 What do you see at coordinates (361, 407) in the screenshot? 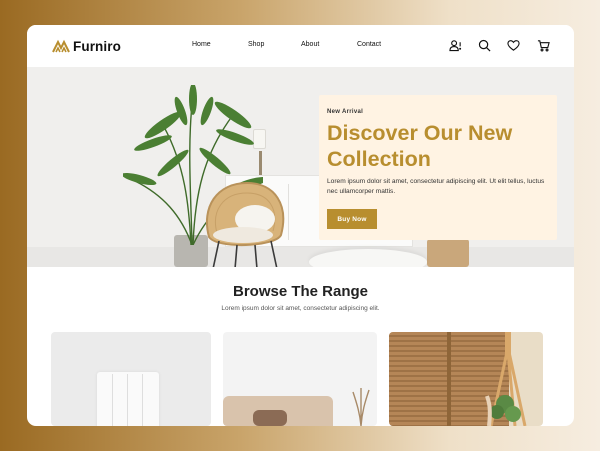
I see `dried-grass-image` at bounding box center [361, 407].